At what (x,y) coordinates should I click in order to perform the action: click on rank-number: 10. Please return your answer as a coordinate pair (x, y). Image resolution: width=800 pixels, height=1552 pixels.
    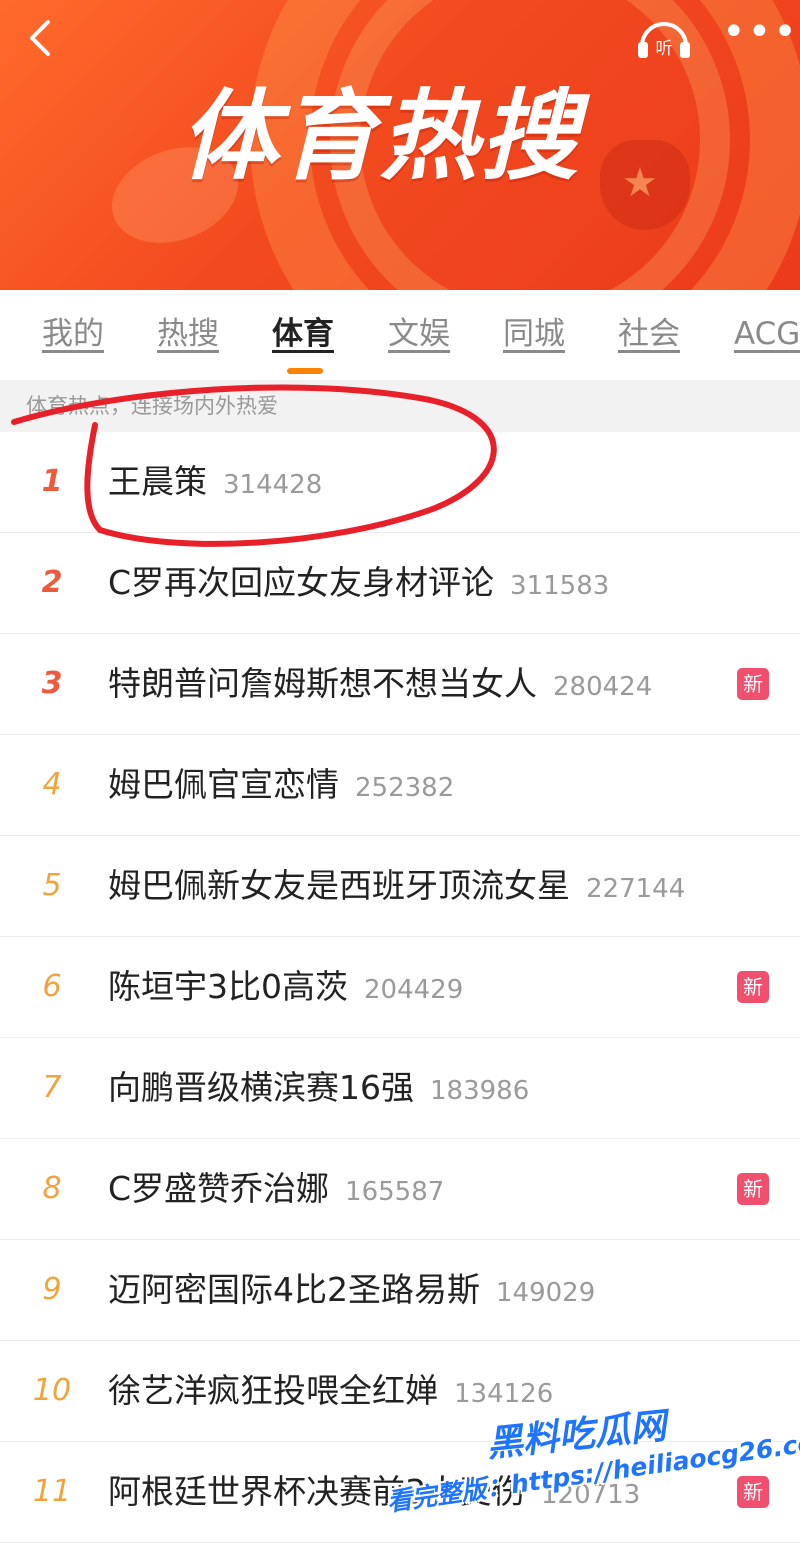
    Looking at the image, I should click on (52, 1390).